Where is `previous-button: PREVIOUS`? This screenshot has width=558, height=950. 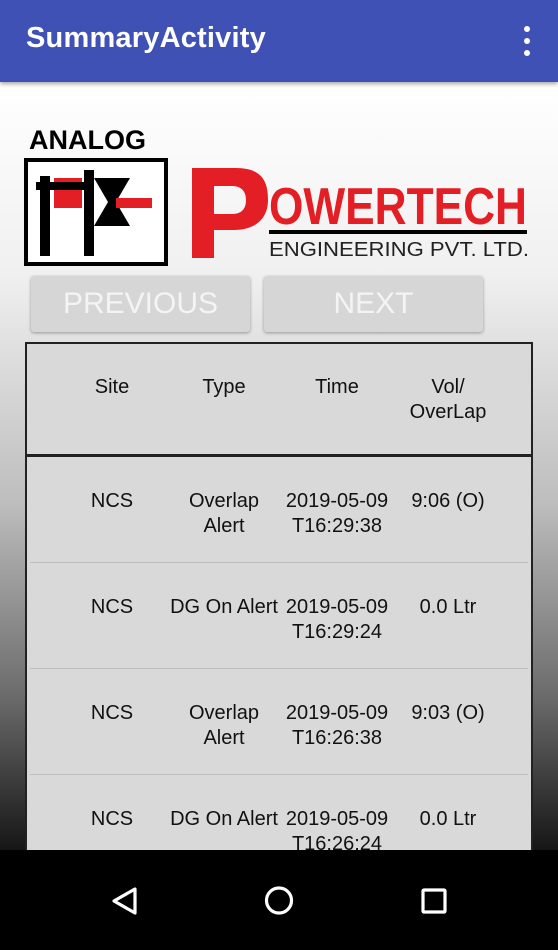 previous-button: PREVIOUS is located at coordinates (140, 304).